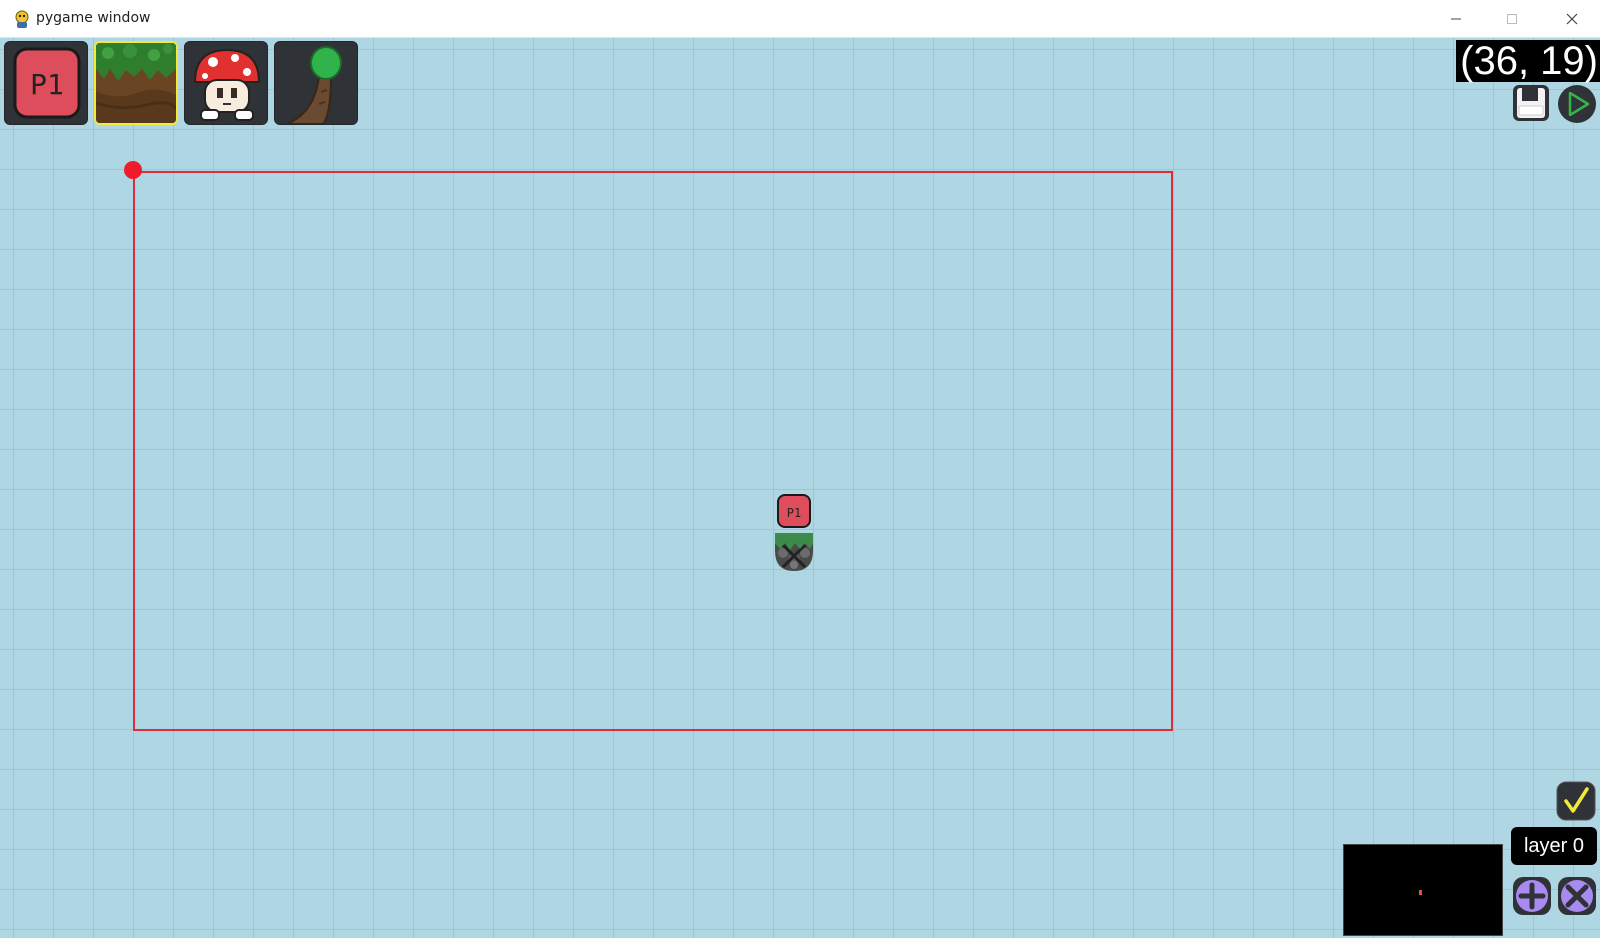  I want to click on window-titlebar: pygame window, so click(800, 19).